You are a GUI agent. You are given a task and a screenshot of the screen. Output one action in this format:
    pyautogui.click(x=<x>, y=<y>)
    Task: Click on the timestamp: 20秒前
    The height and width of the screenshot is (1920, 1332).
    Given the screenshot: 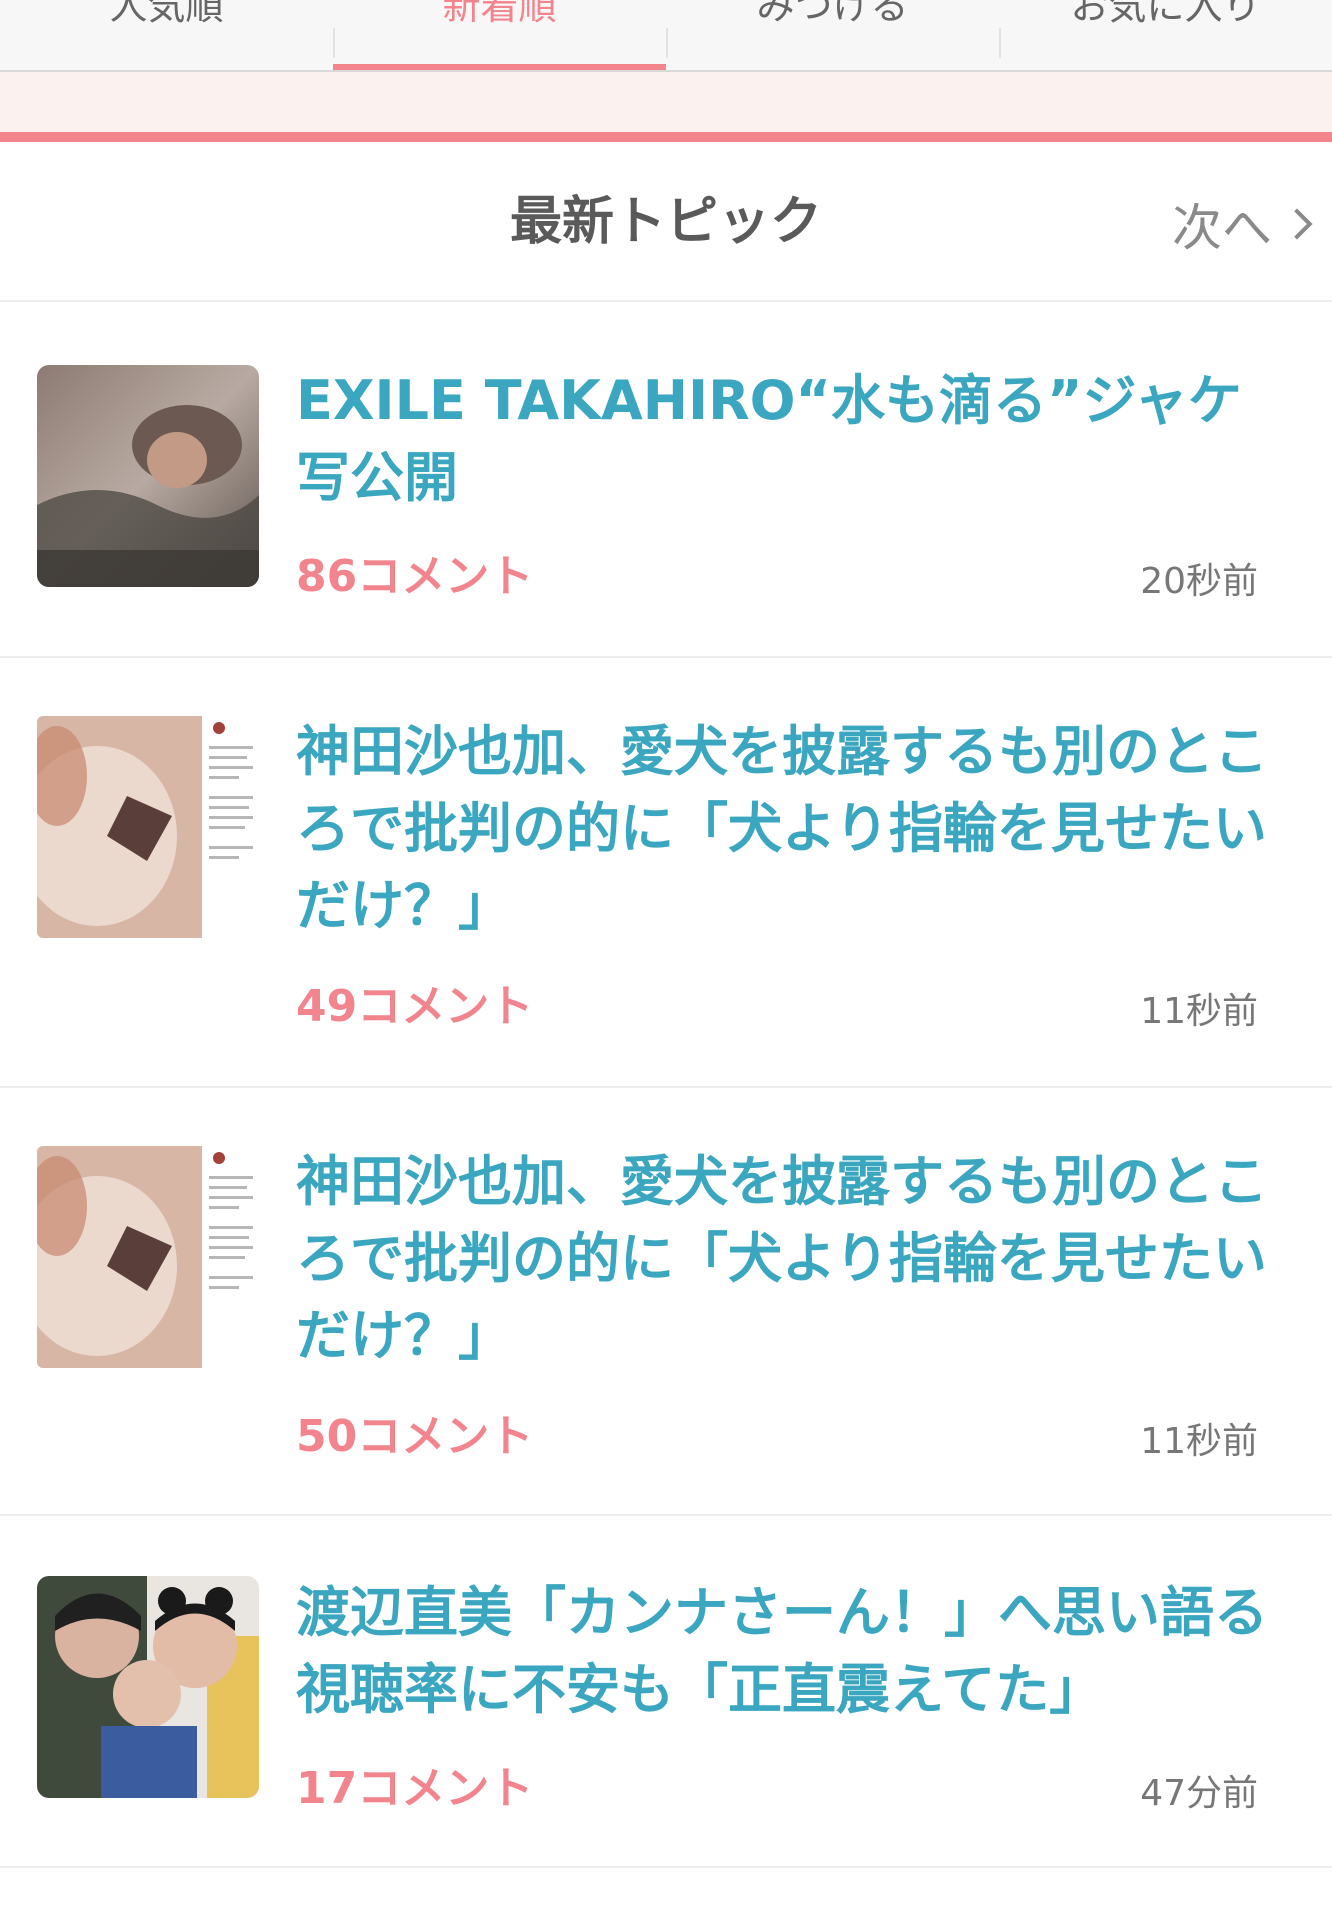 What is the action you would take?
    pyautogui.click(x=1199, y=581)
    